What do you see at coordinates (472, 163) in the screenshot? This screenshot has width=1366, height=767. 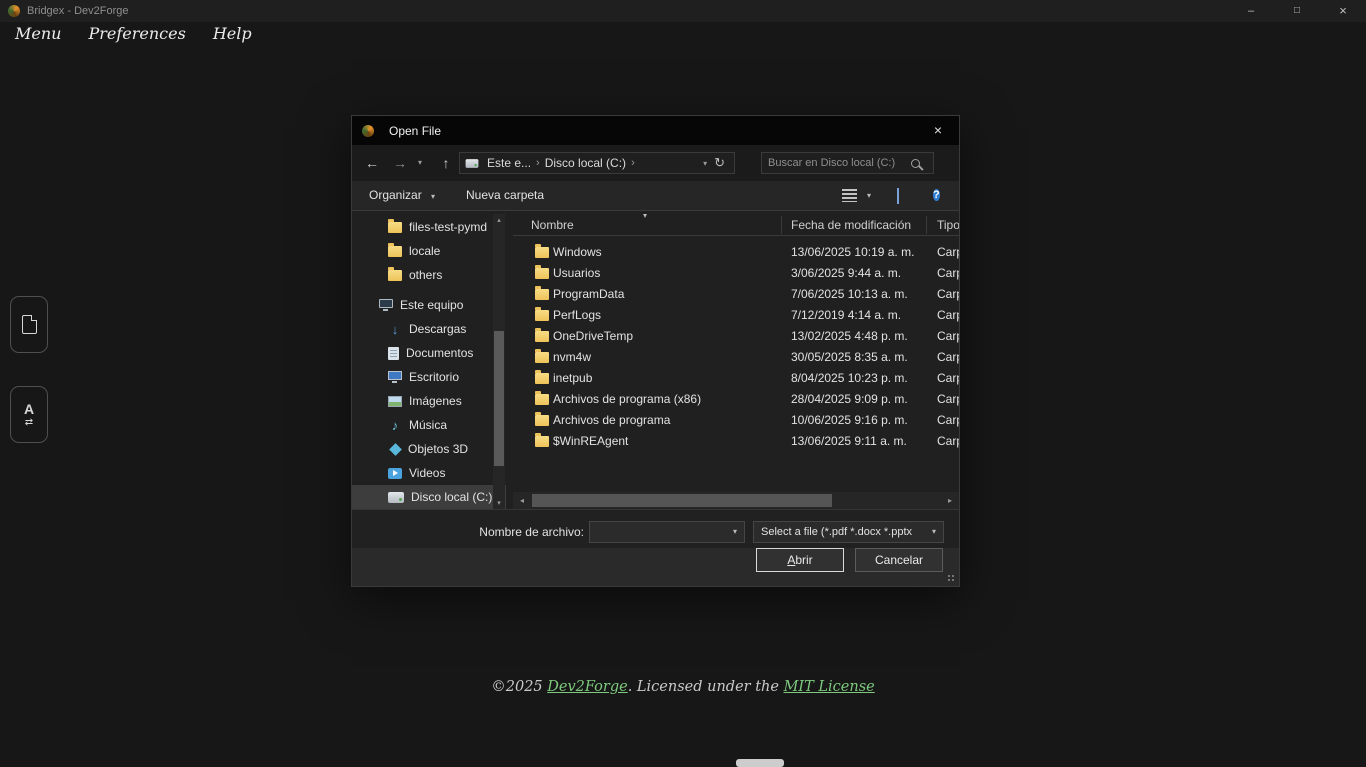 I see `drive-icon` at bounding box center [472, 163].